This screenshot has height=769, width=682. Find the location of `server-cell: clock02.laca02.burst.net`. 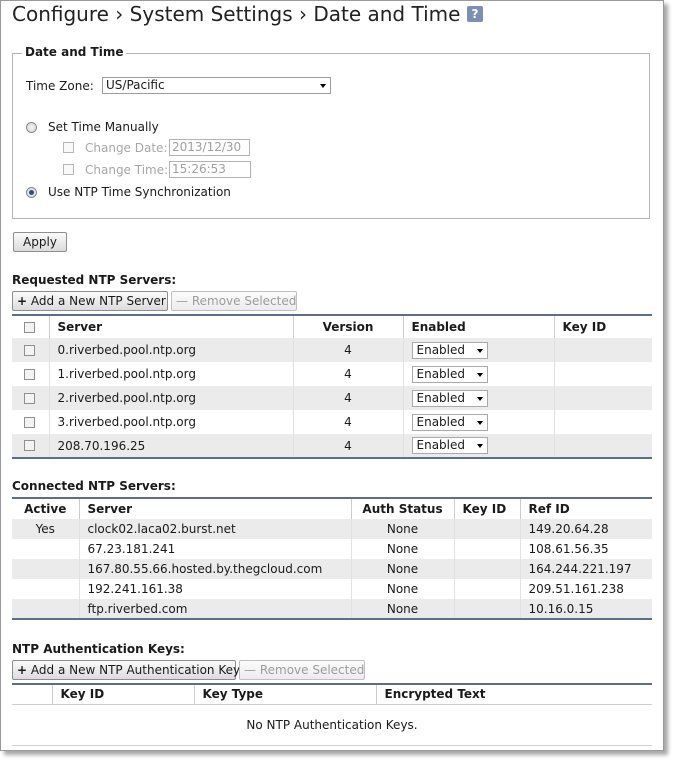

server-cell: clock02.laca02.burst.net is located at coordinates (214, 529).